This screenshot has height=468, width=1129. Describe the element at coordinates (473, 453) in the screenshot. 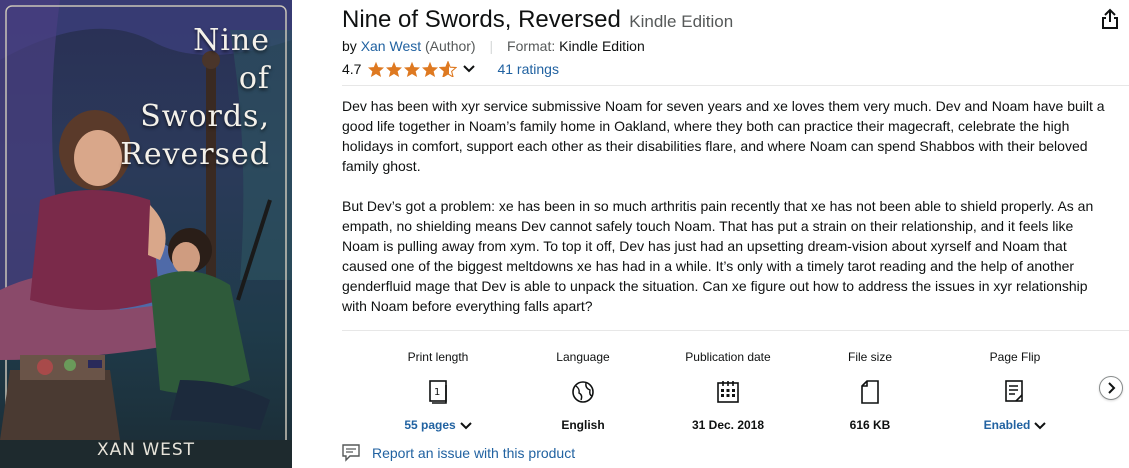

I see `report-issue-label: Report an issue with this product` at that location.